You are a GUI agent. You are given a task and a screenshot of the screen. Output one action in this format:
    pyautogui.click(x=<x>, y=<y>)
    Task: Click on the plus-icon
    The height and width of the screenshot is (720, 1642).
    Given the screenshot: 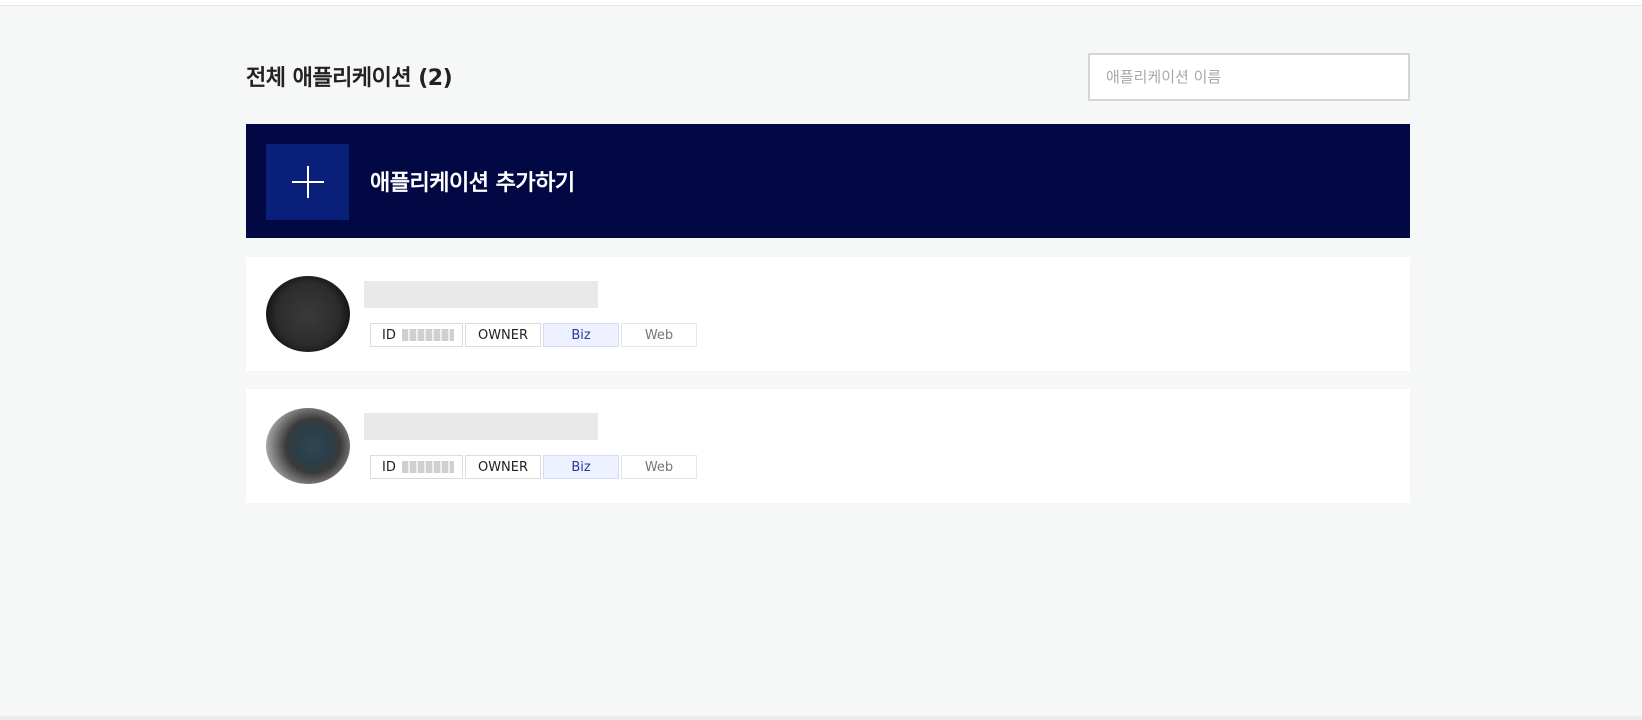 What is the action you would take?
    pyautogui.click(x=307, y=182)
    